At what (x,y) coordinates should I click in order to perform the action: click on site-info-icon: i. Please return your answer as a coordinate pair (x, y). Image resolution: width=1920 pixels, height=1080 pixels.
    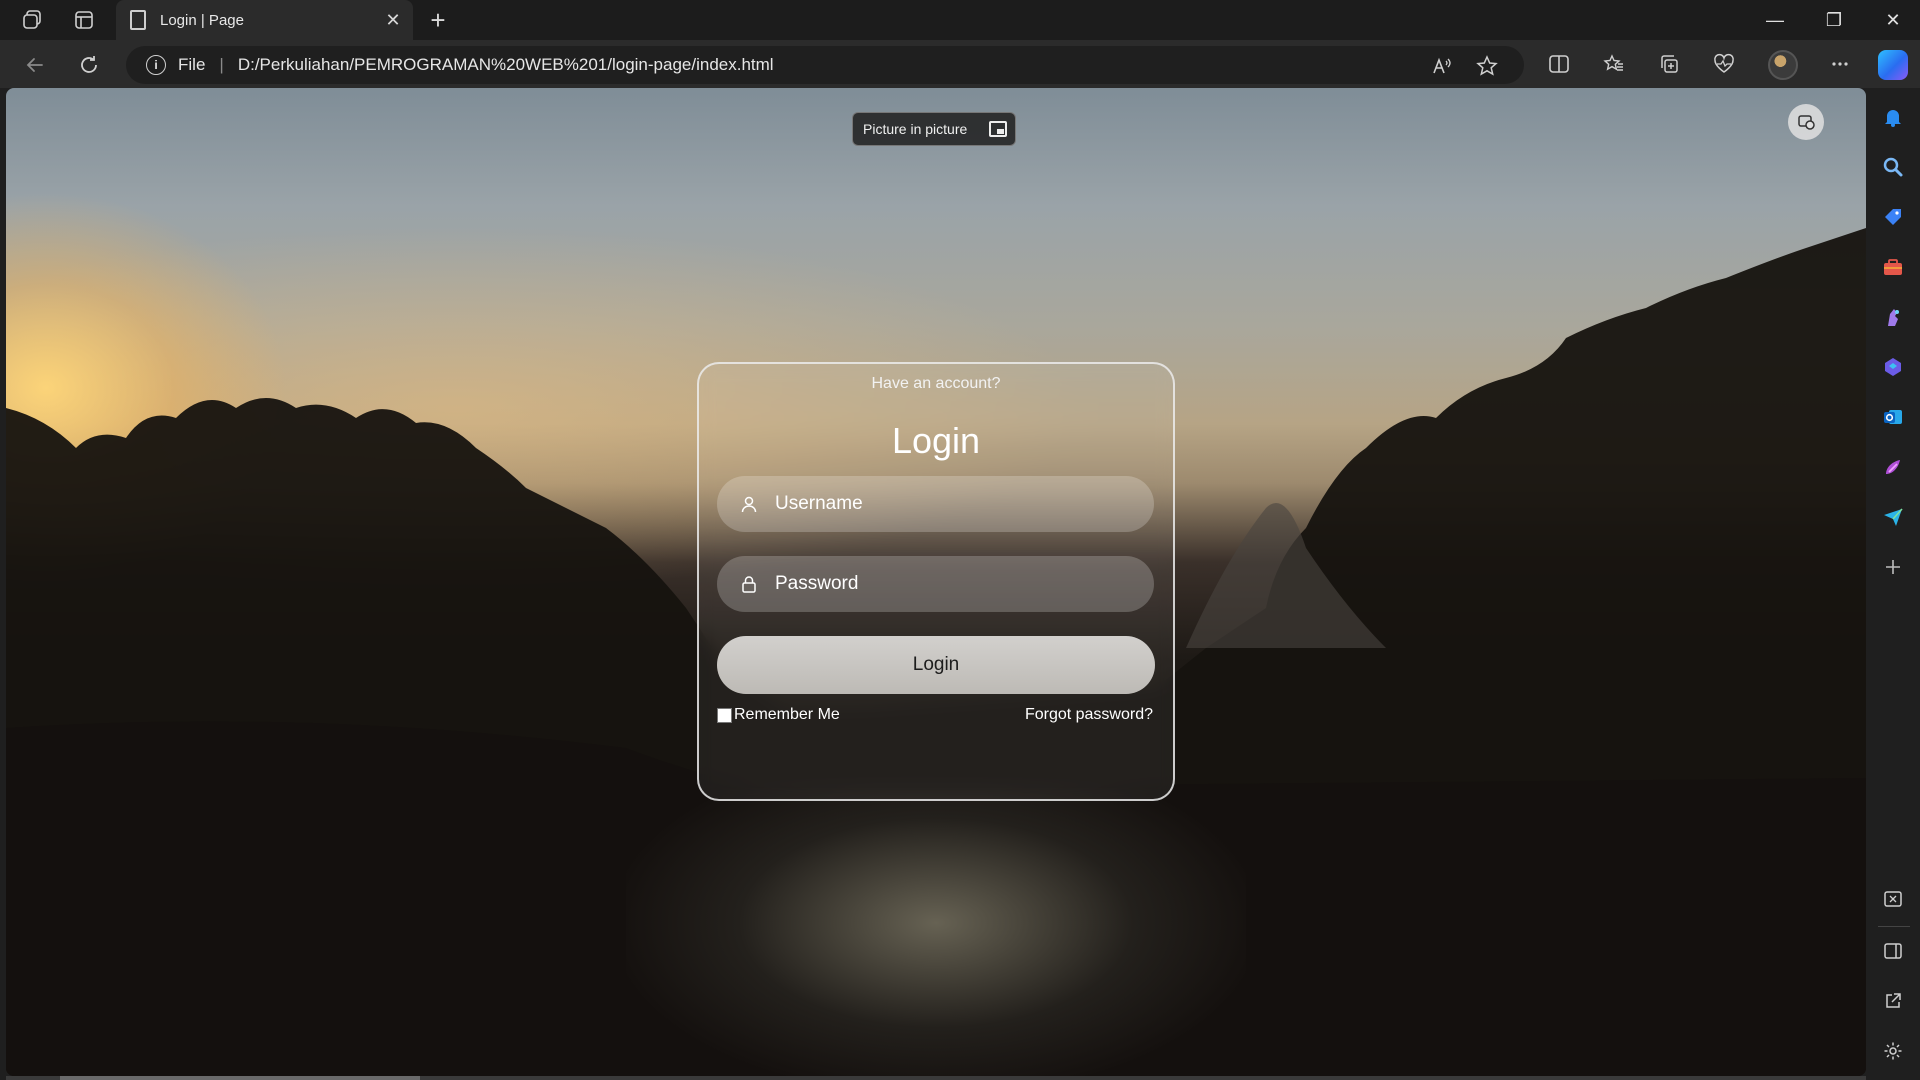
    Looking at the image, I should click on (156, 65).